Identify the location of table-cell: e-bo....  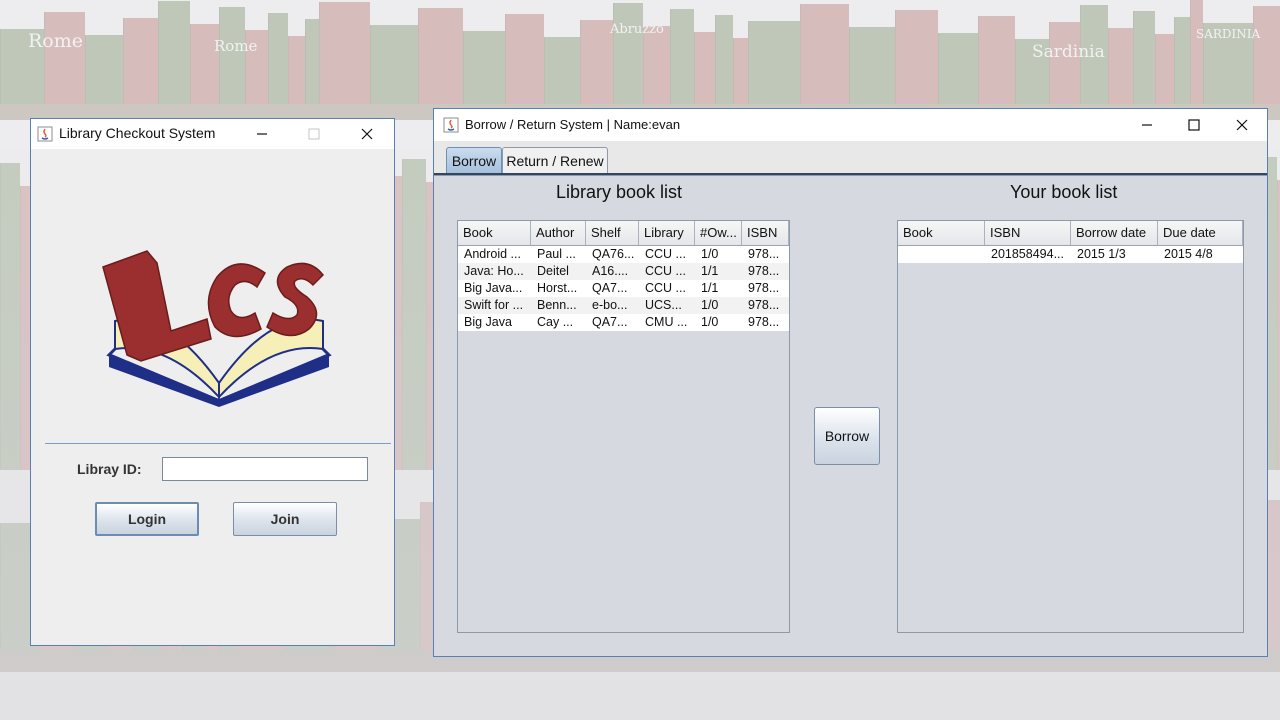
(610, 305).